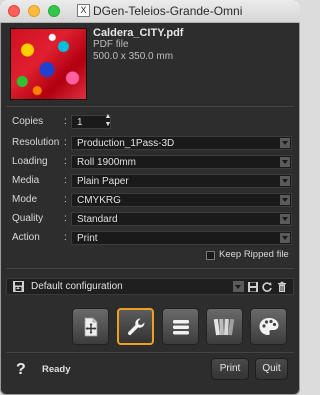 Image resolution: width=320 pixels, height=395 pixels. I want to click on quality-colon: :, so click(65, 218).